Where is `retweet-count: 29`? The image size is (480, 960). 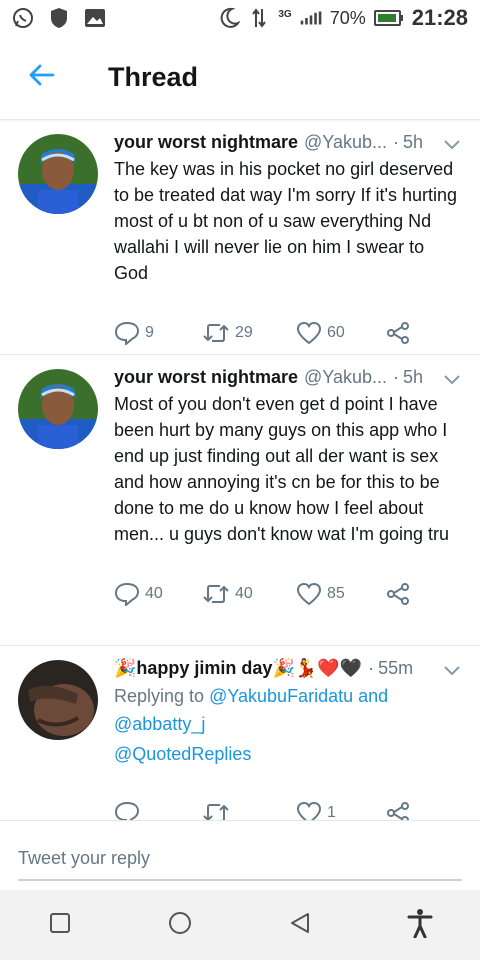 retweet-count: 29 is located at coordinates (244, 332).